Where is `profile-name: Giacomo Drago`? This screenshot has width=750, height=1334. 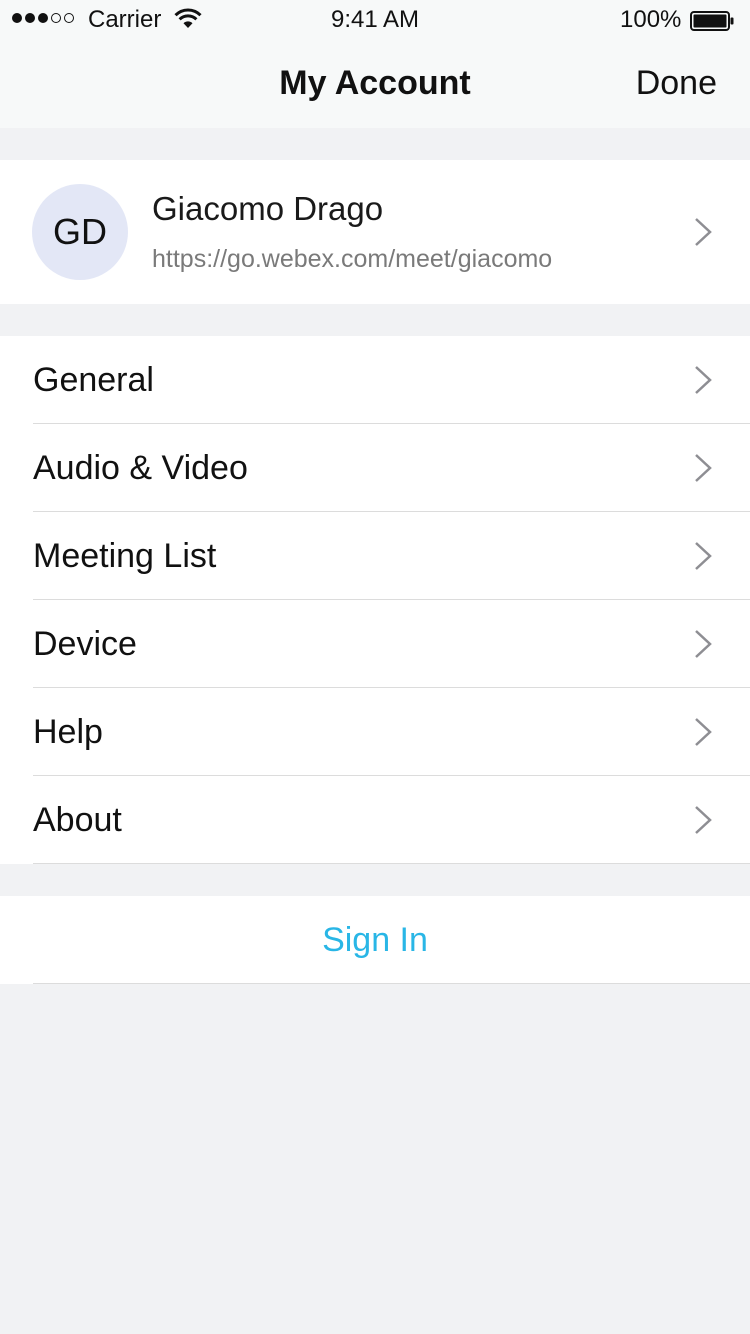
profile-name: Giacomo Drago is located at coordinates (268, 208).